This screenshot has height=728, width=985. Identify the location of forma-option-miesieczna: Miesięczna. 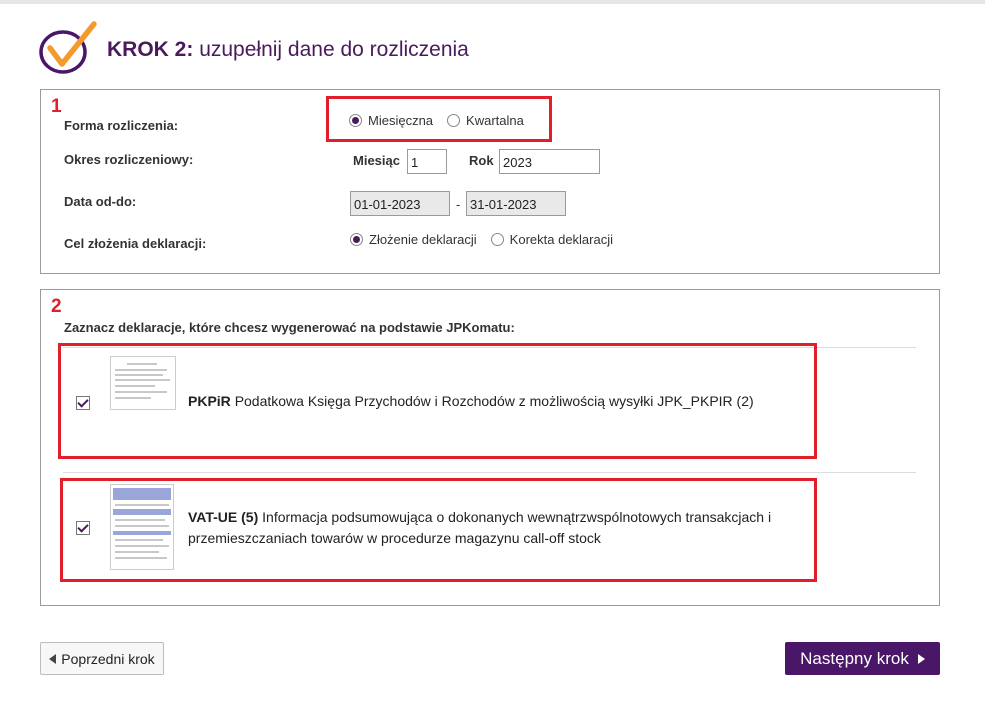
(391, 120).